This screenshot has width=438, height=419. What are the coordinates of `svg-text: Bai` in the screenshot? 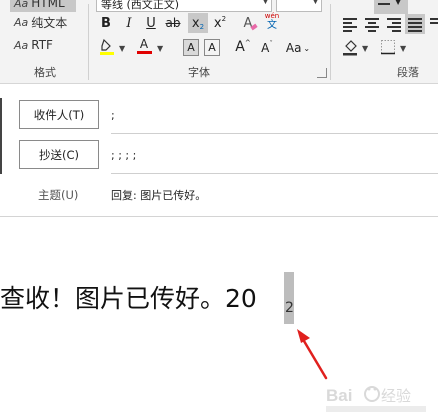 It's located at (339, 395).